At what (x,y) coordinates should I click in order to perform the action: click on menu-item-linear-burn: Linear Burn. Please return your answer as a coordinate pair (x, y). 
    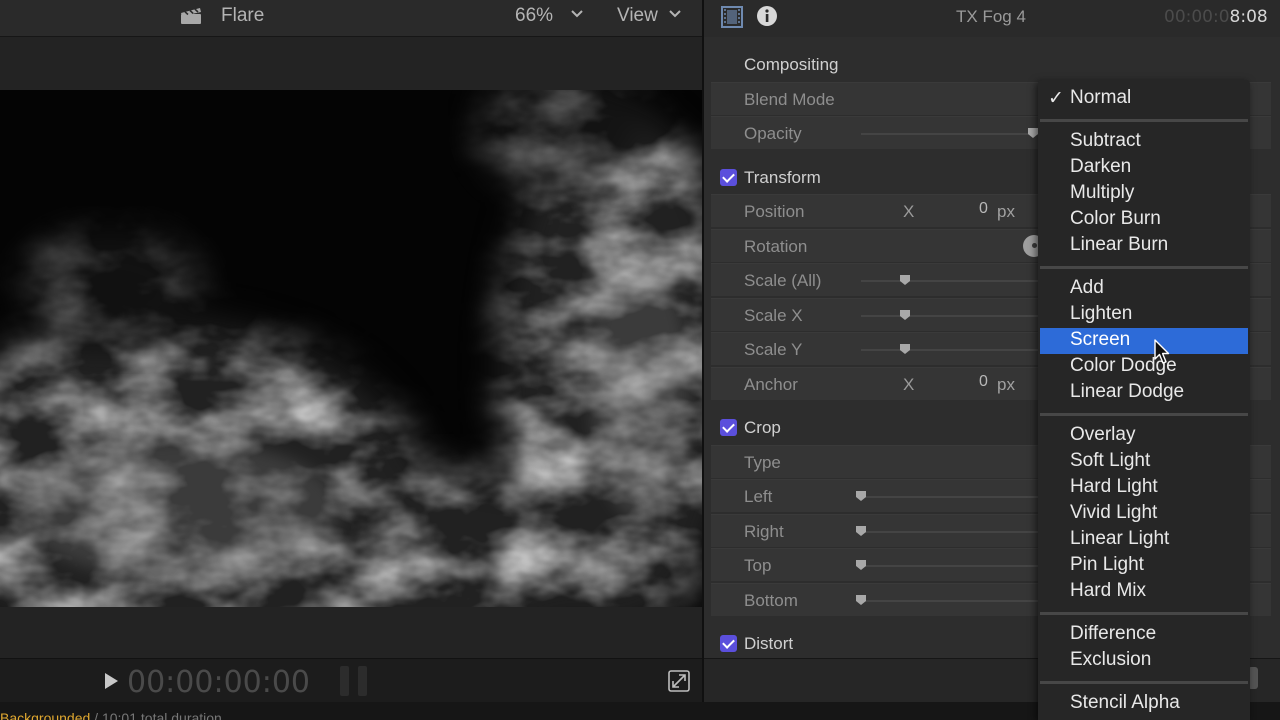
    Looking at the image, I should click on (1144, 246).